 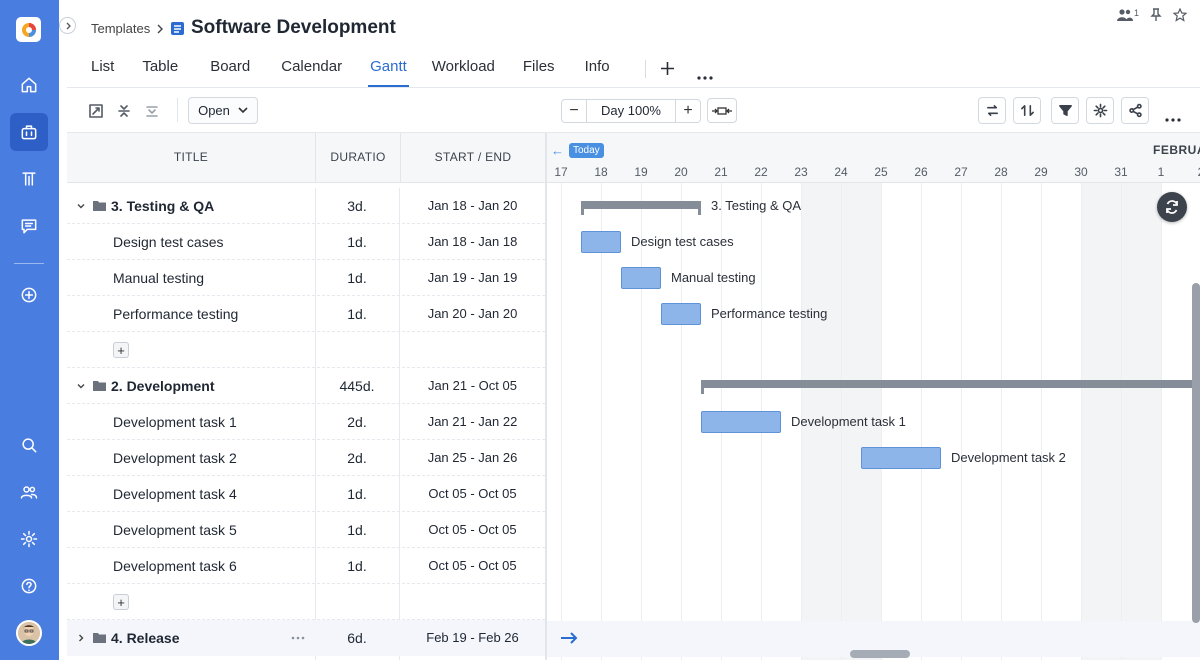 I want to click on row-dates: Jan 20 - Jan 20, so click(x=472, y=314).